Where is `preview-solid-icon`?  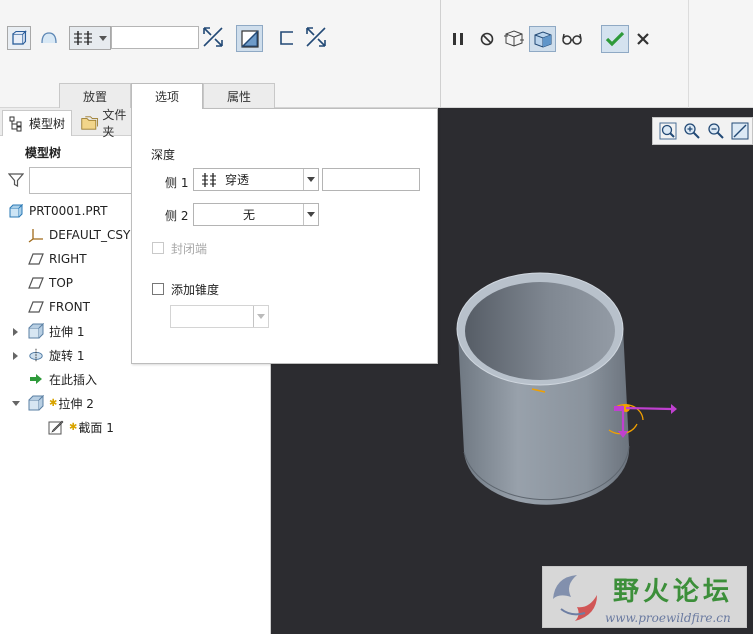 preview-solid-icon is located at coordinates (542, 39).